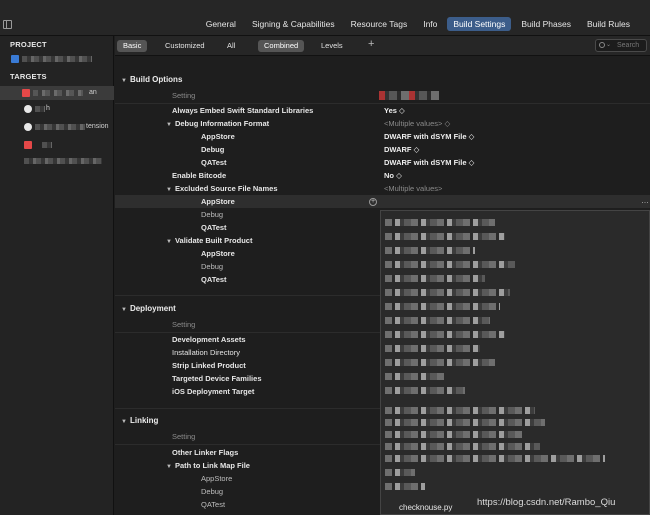 Image resolution: width=650 pixels, height=515 pixels. I want to click on setting-row-debug-format-appstore: AppStore DWARF with dSYM File ◇, so click(382, 136).